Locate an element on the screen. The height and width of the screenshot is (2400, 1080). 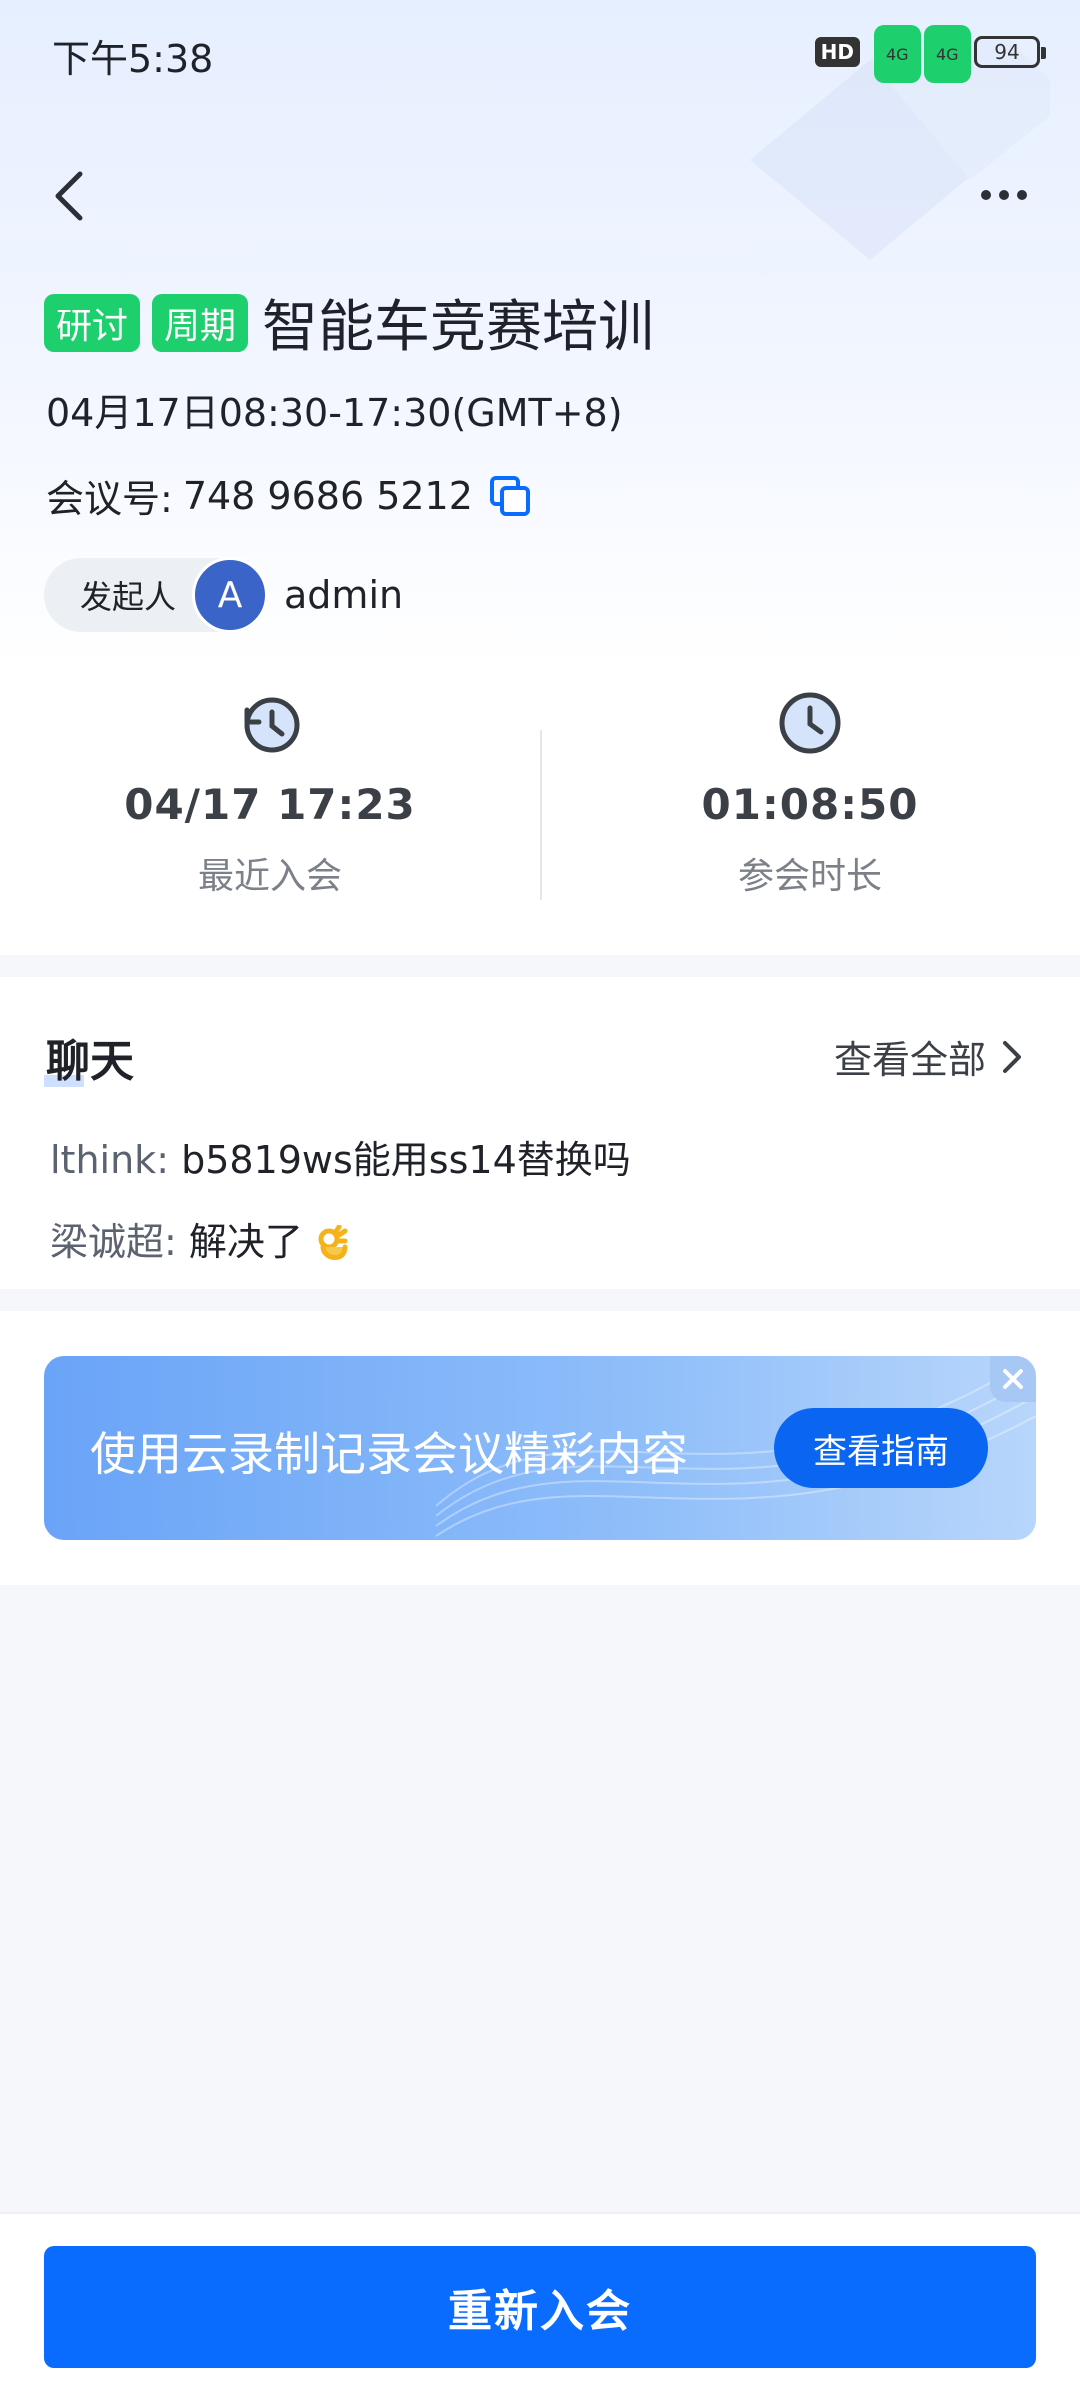
chevron-left-icon is located at coordinates (69, 196).